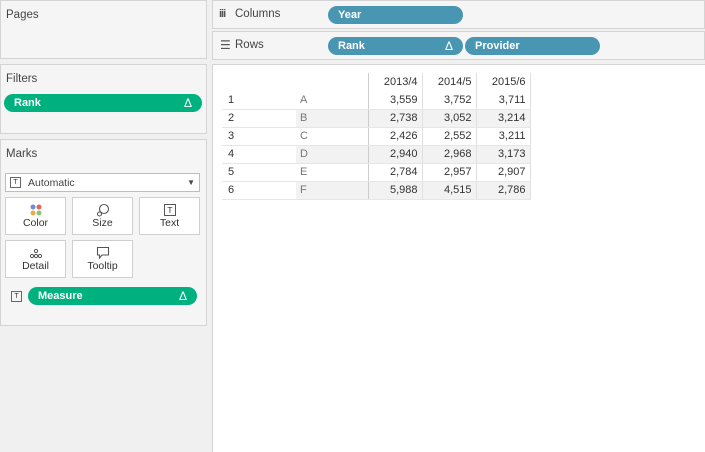  I want to click on filters-title: Filters, so click(22, 79).